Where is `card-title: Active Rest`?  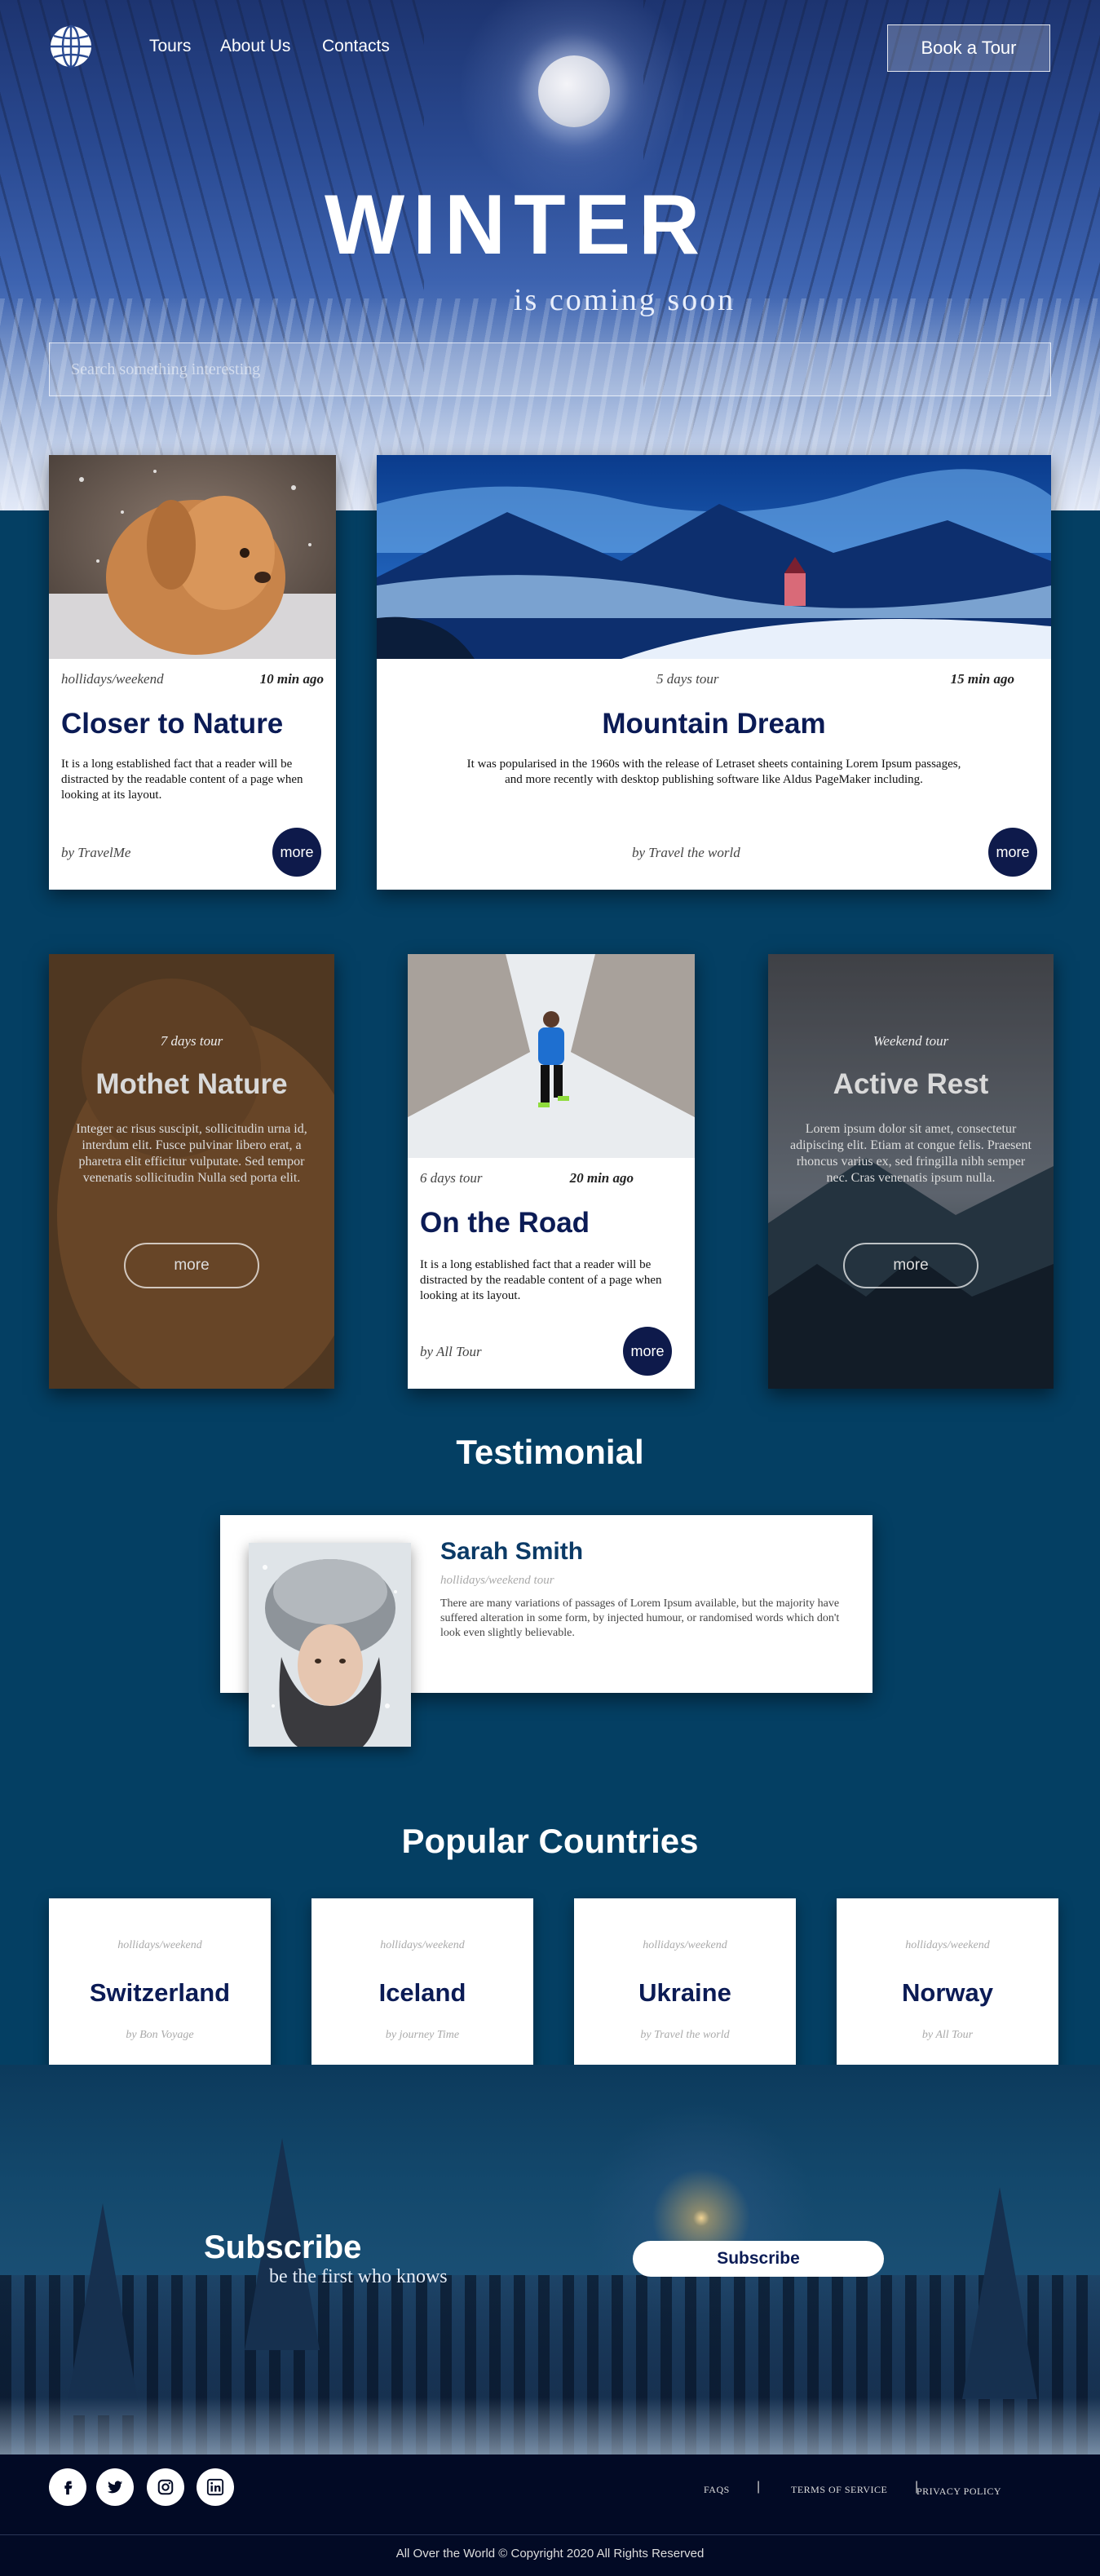 card-title: Active Rest is located at coordinates (911, 1084).